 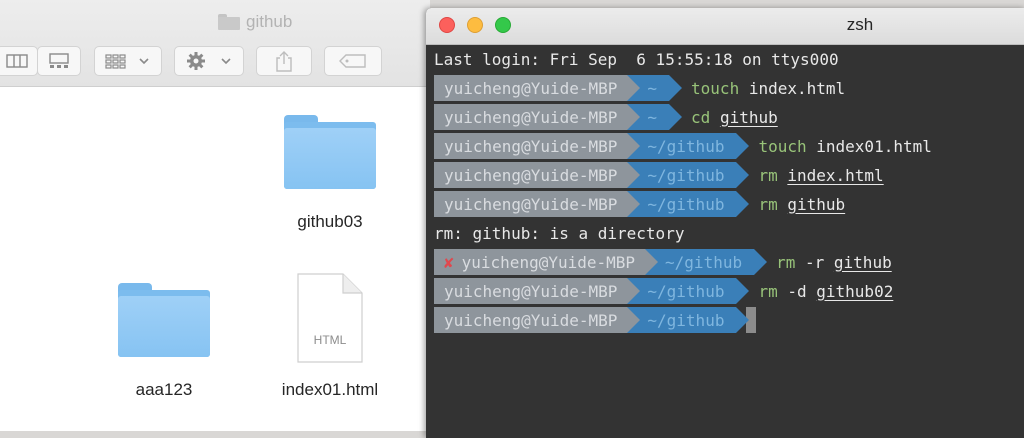 I want to click on prompt-user-text: yuicheng@Yuide-MBP, so click(x=548, y=262).